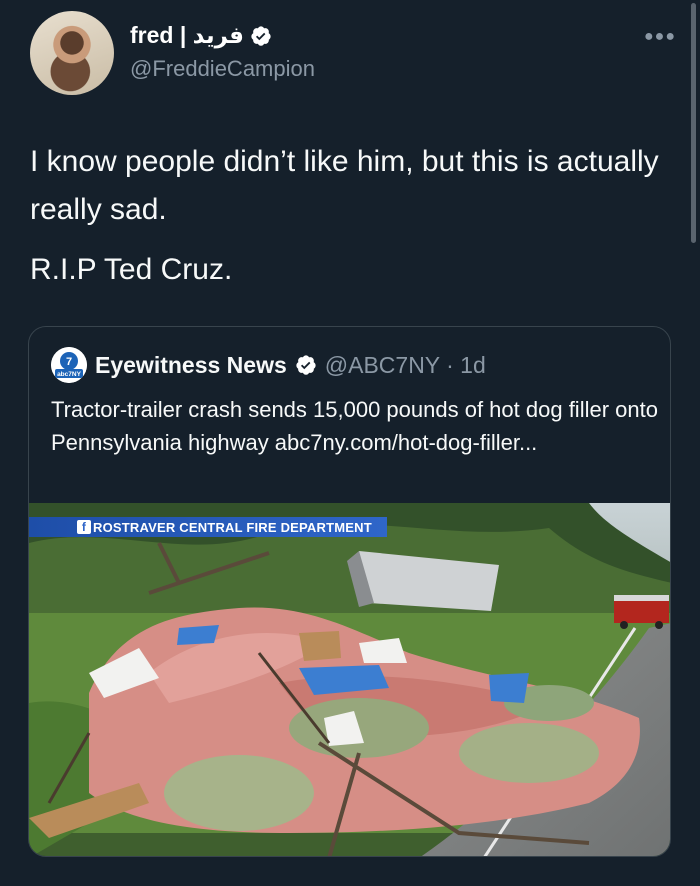 The height and width of the screenshot is (886, 700). I want to click on facebook-icon: f, so click(84, 527).